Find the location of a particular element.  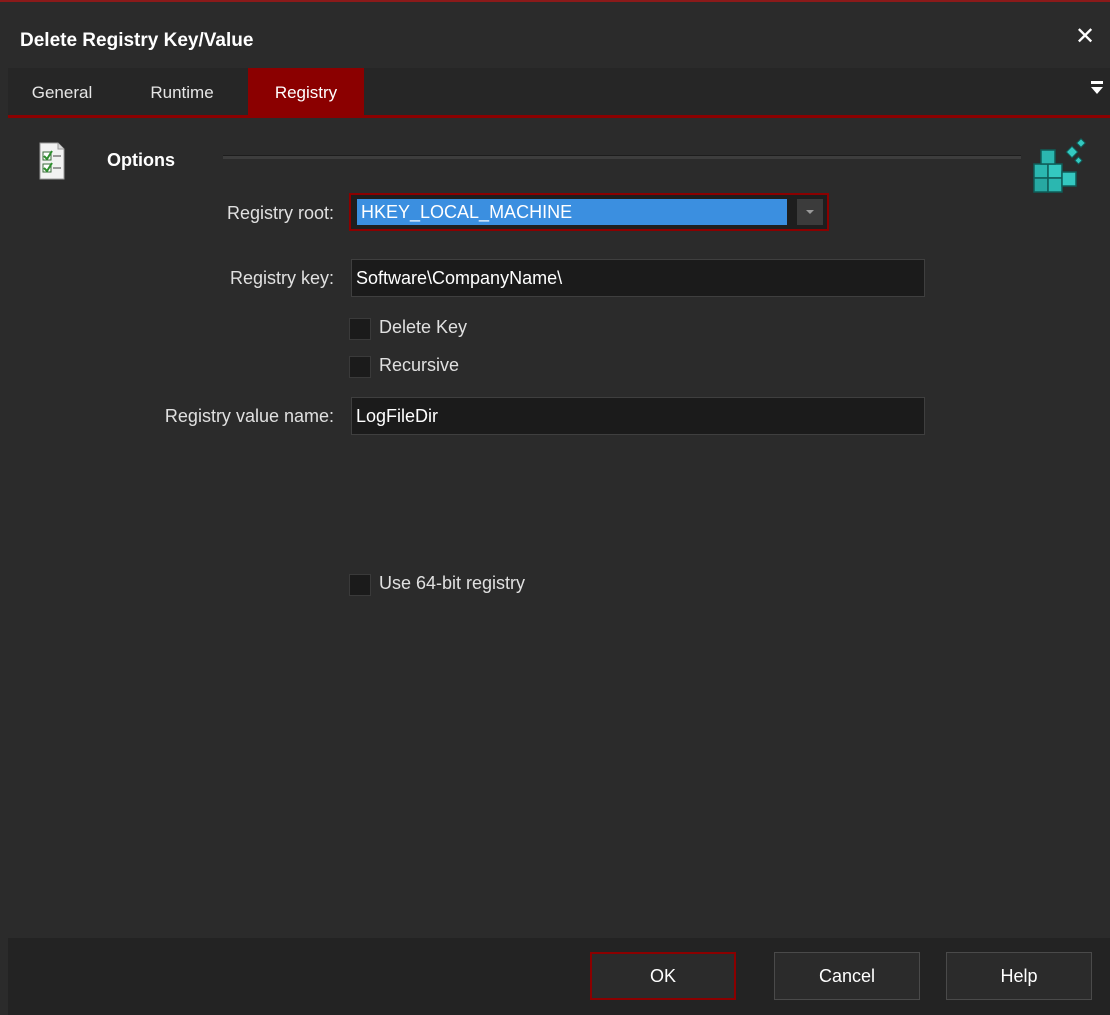

close-icon: ✕ is located at coordinates (1085, 37).